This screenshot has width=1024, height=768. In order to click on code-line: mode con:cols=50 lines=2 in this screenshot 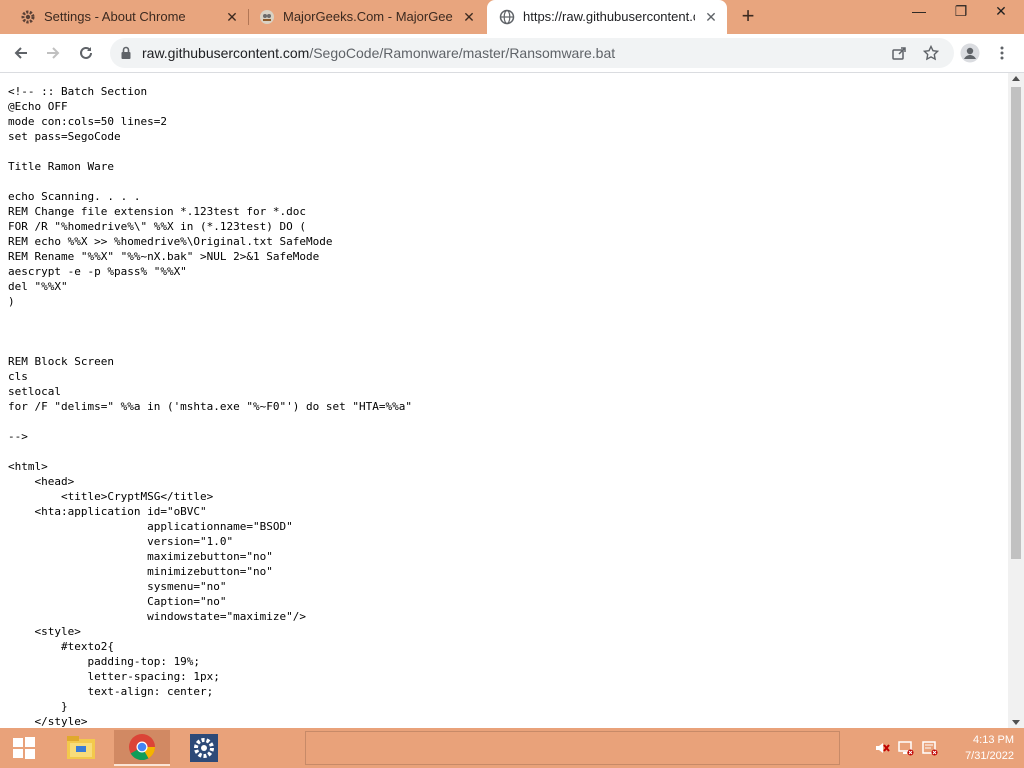, I will do `click(87, 121)`.